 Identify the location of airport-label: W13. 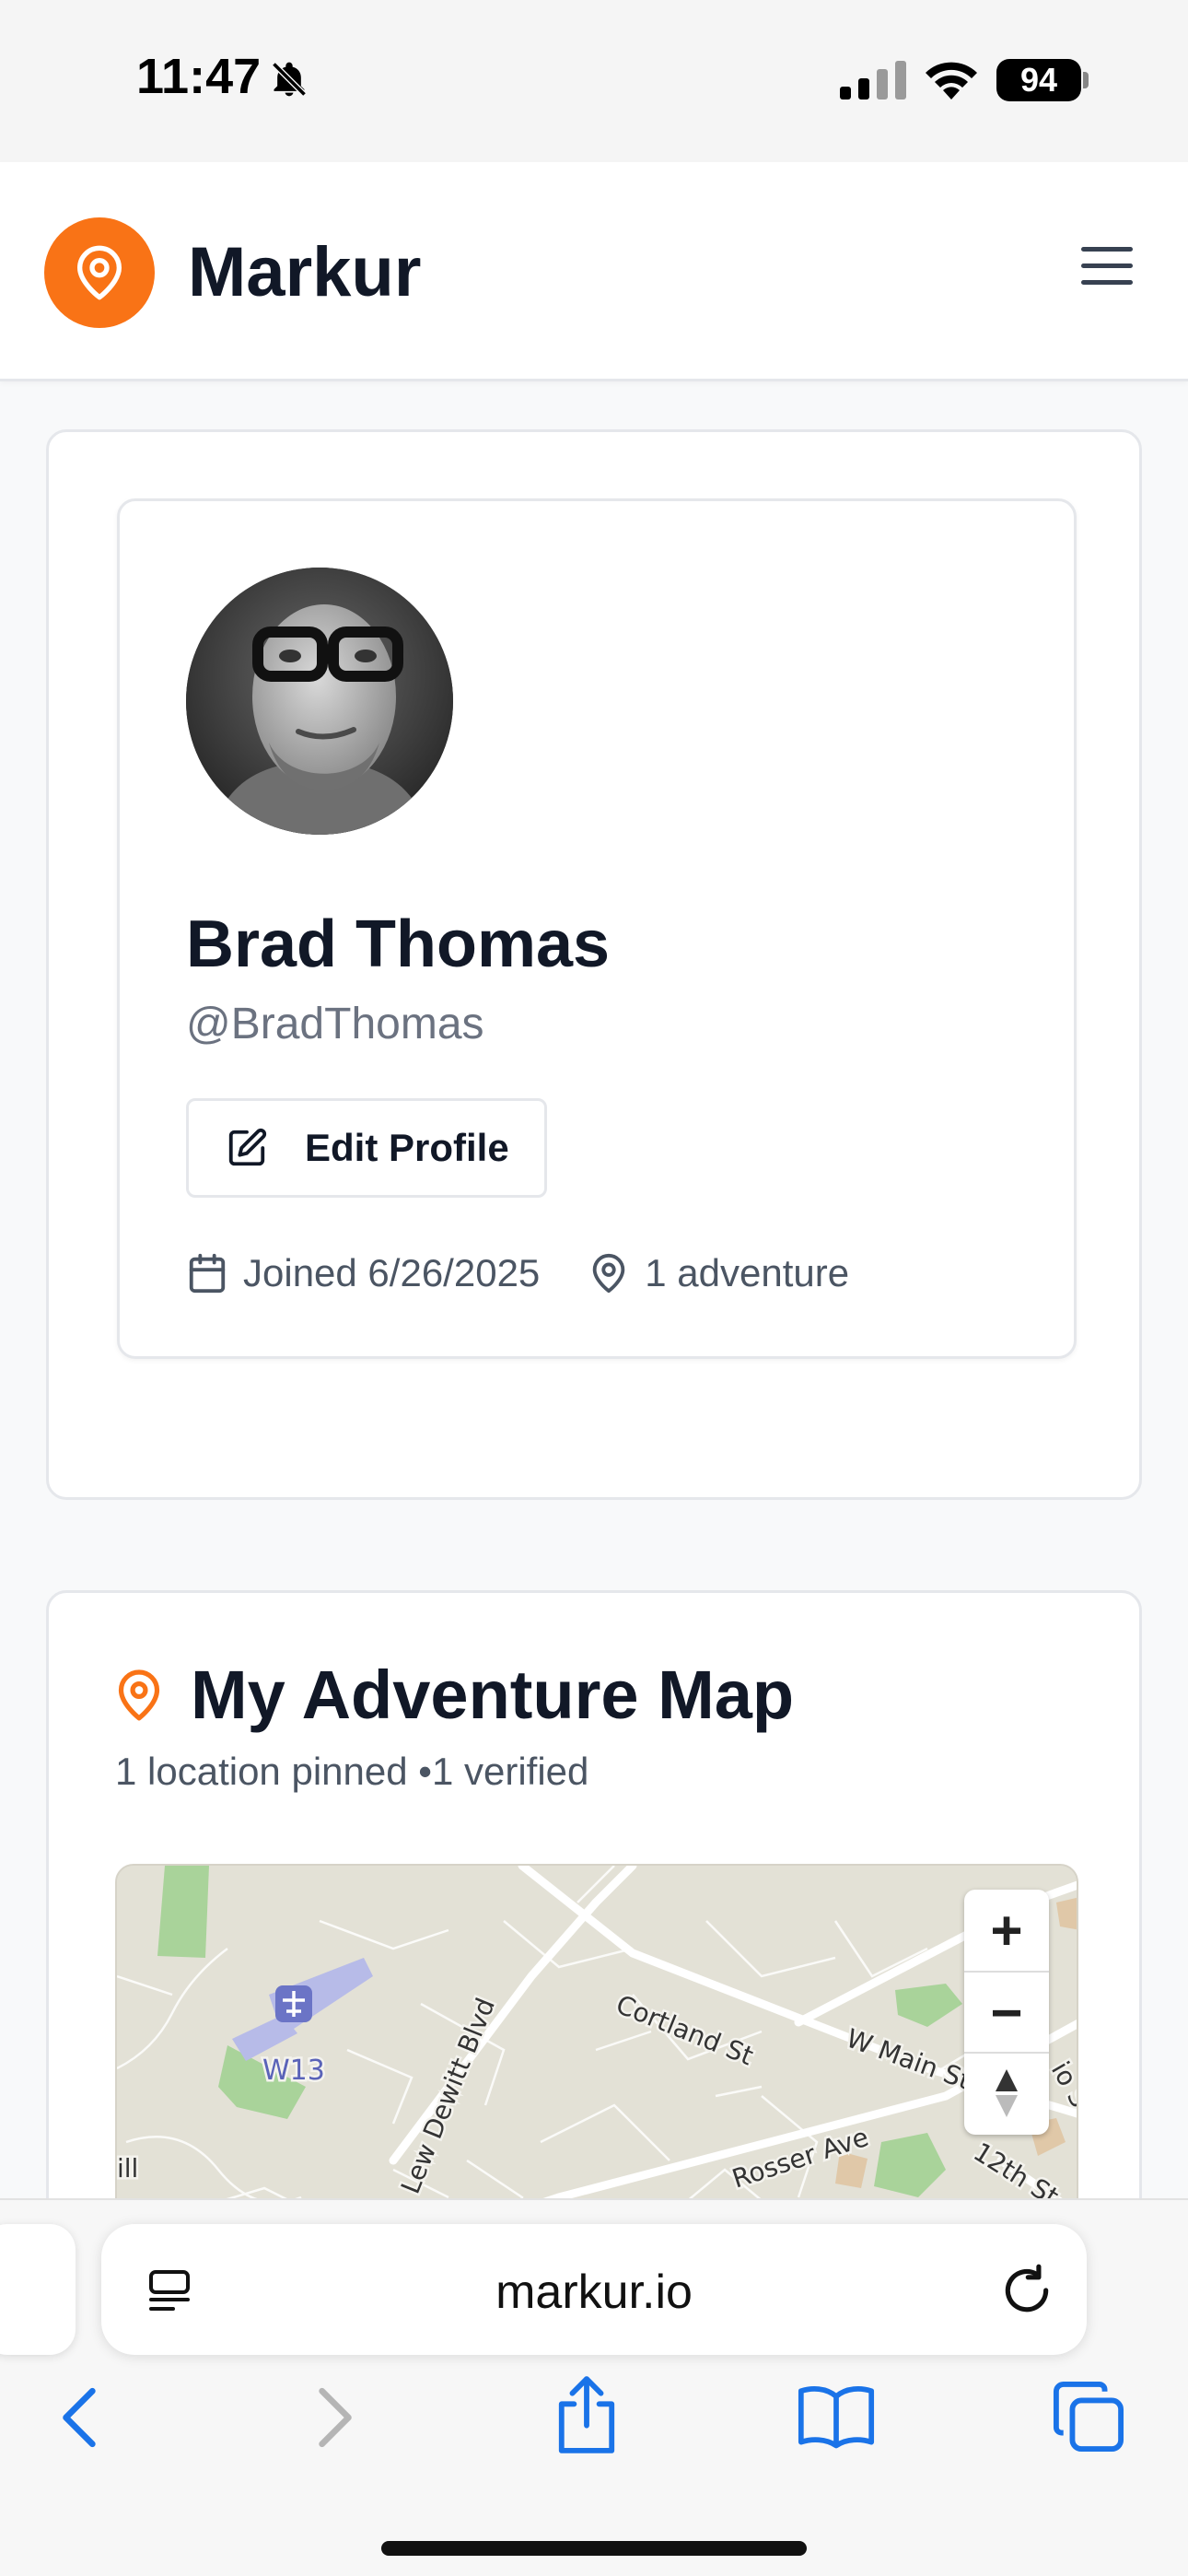
(294, 2071).